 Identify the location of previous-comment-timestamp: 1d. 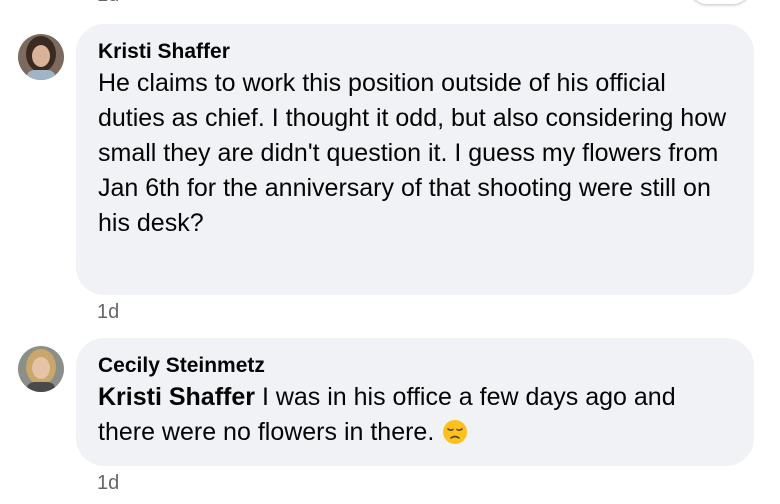
(108, 3).